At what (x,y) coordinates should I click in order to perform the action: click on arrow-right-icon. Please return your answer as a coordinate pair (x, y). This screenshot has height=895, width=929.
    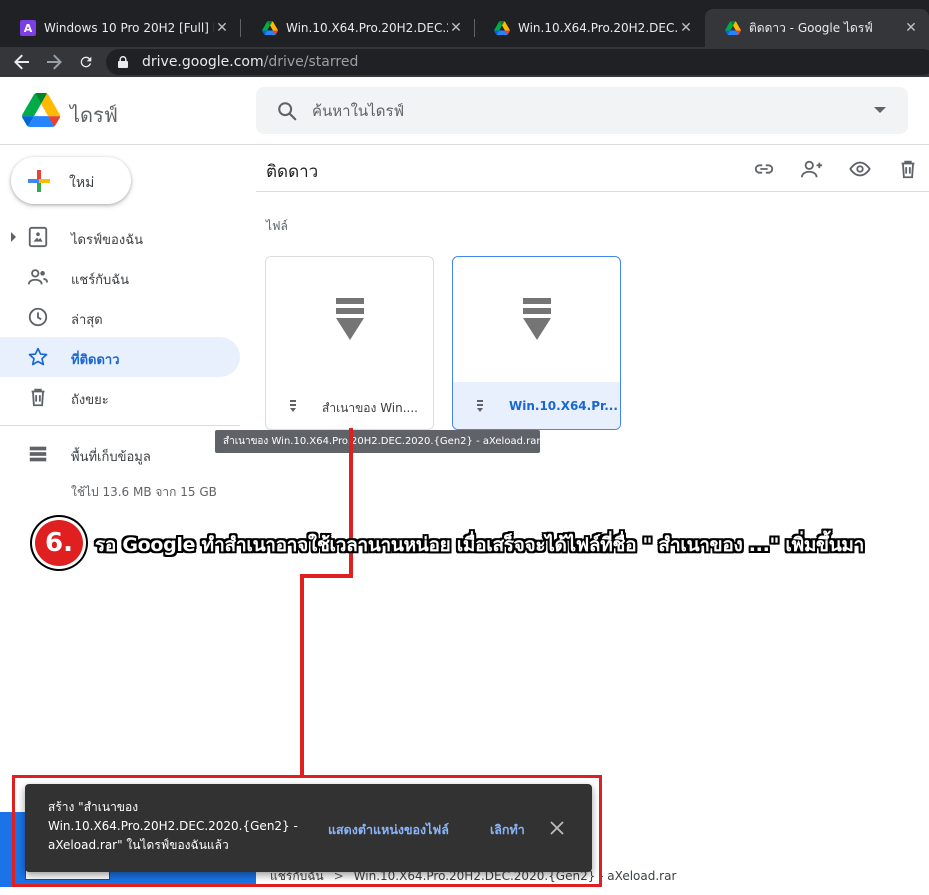
    Looking at the image, I should click on (54, 62).